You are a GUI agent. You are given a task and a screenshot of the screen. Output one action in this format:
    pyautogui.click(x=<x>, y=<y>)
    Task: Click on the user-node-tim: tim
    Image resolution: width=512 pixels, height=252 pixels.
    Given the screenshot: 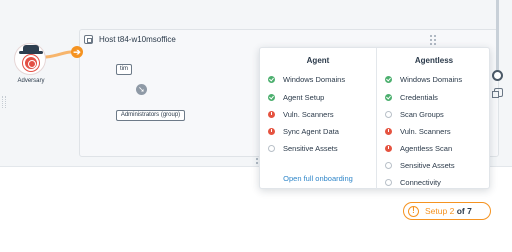 What is the action you would take?
    pyautogui.click(x=124, y=69)
    